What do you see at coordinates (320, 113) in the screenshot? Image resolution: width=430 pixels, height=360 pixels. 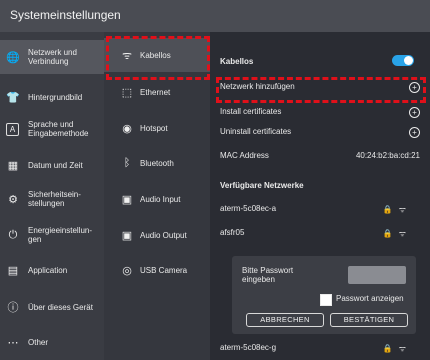 I see `install-certificates-row: Install certificates +` at bounding box center [320, 113].